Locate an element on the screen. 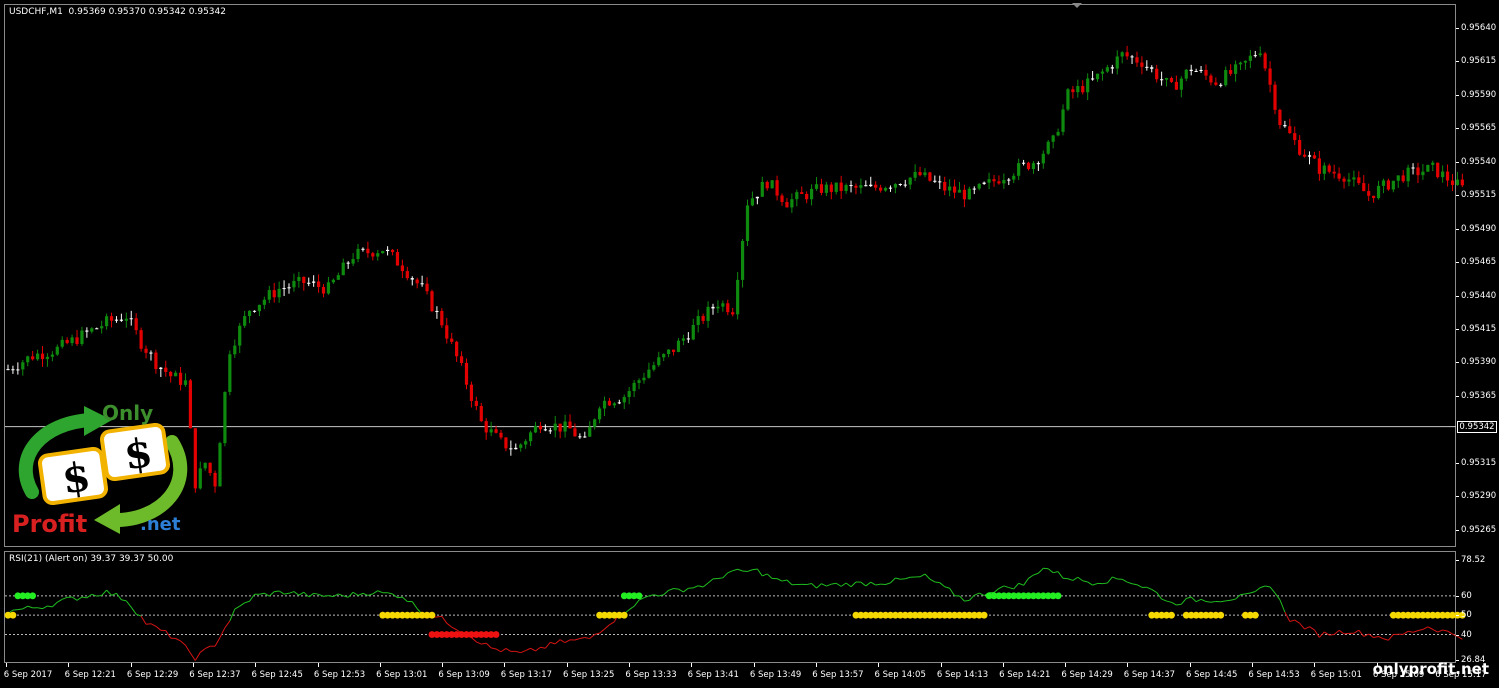  price-tick-label: 0.95590 is located at coordinates (1476, 94).